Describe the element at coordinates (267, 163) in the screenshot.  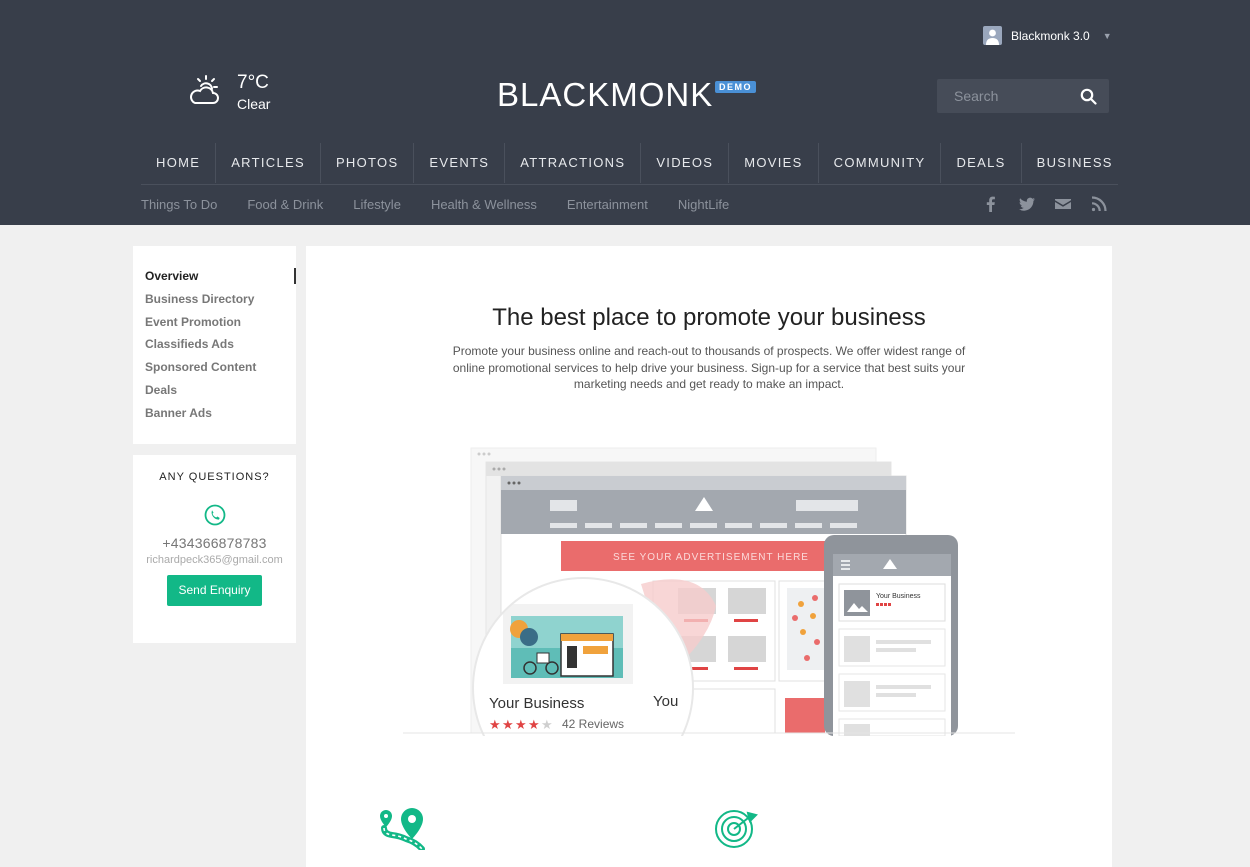
I see `nav-item-articles: ARTICLES` at that location.